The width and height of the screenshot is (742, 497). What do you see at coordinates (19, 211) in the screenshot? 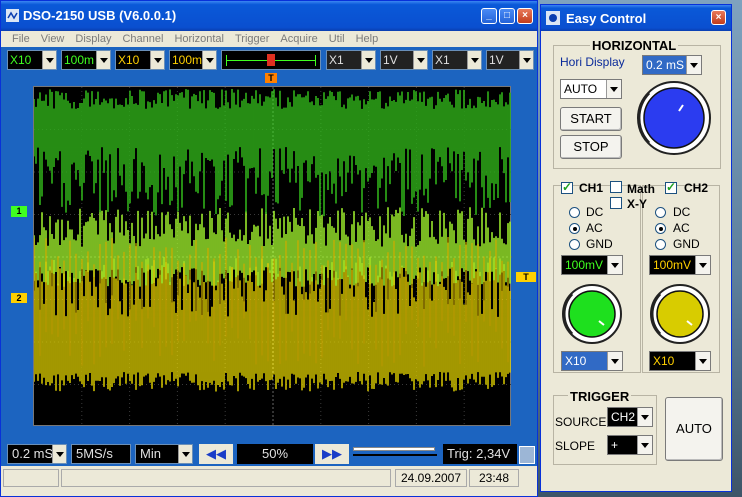
I see `ch1-level-marker: 1` at bounding box center [19, 211].